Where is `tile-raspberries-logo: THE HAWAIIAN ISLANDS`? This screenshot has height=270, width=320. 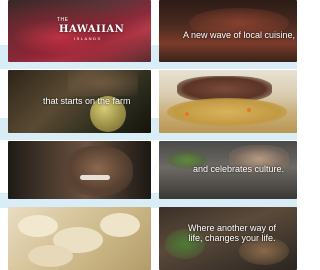
tile-raspberries-logo: THE HAWAIIAN ISLANDS is located at coordinates (79, 31).